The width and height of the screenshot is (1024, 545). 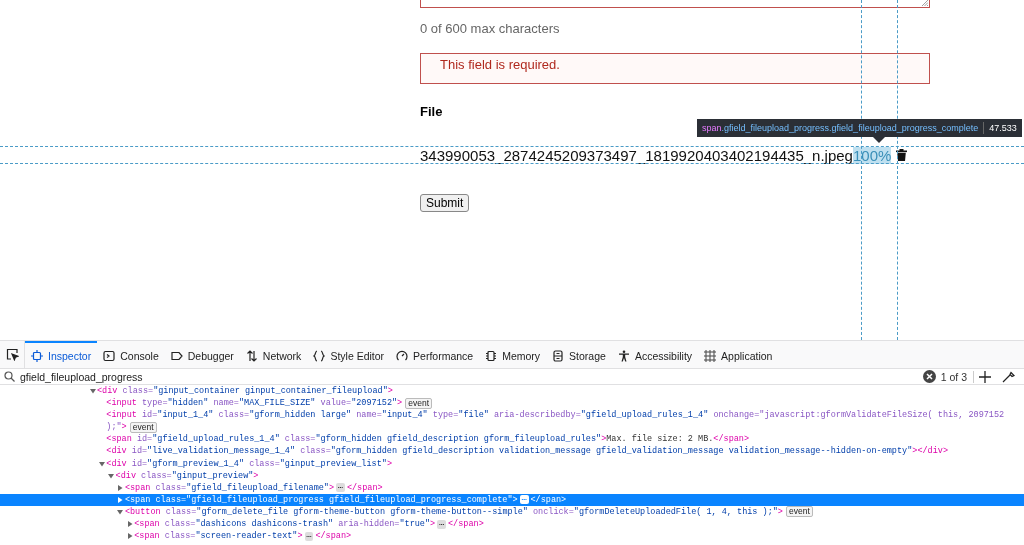 What do you see at coordinates (131, 354) in the screenshot?
I see `devtools-tab: Console` at bounding box center [131, 354].